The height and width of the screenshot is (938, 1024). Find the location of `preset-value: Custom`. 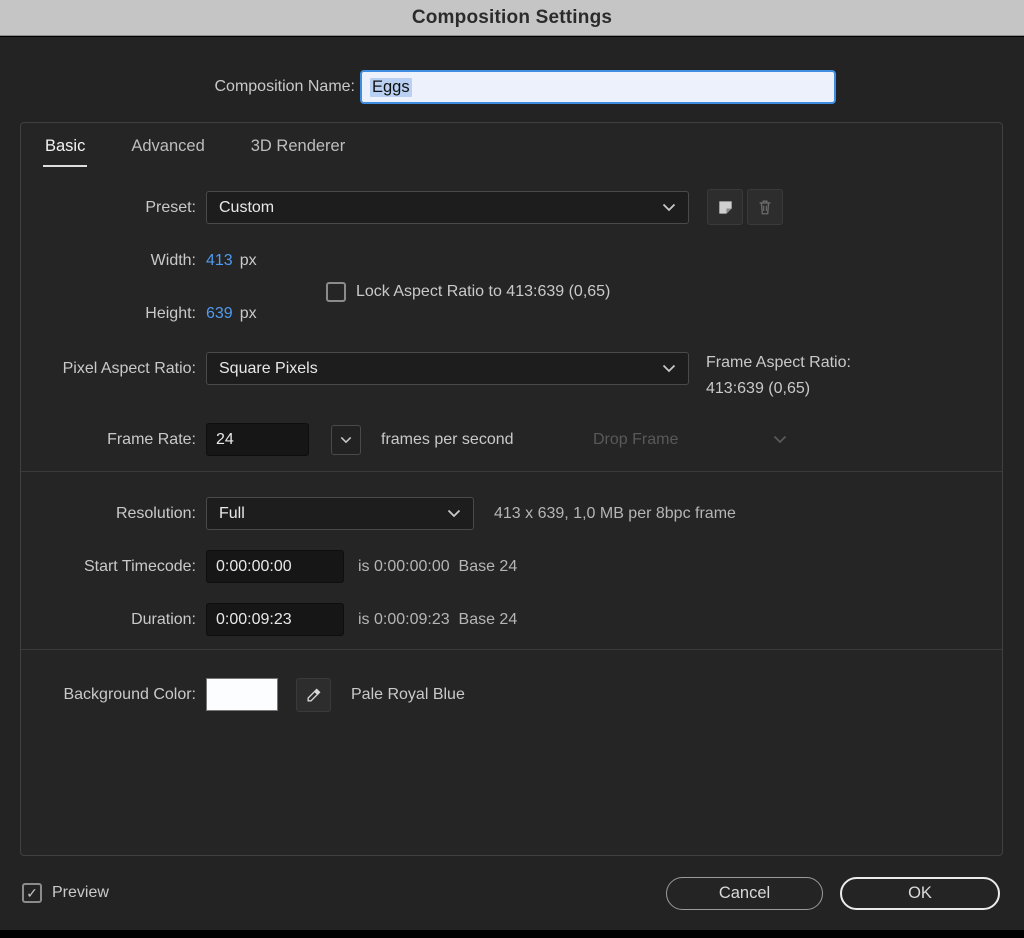

preset-value: Custom is located at coordinates (247, 207).